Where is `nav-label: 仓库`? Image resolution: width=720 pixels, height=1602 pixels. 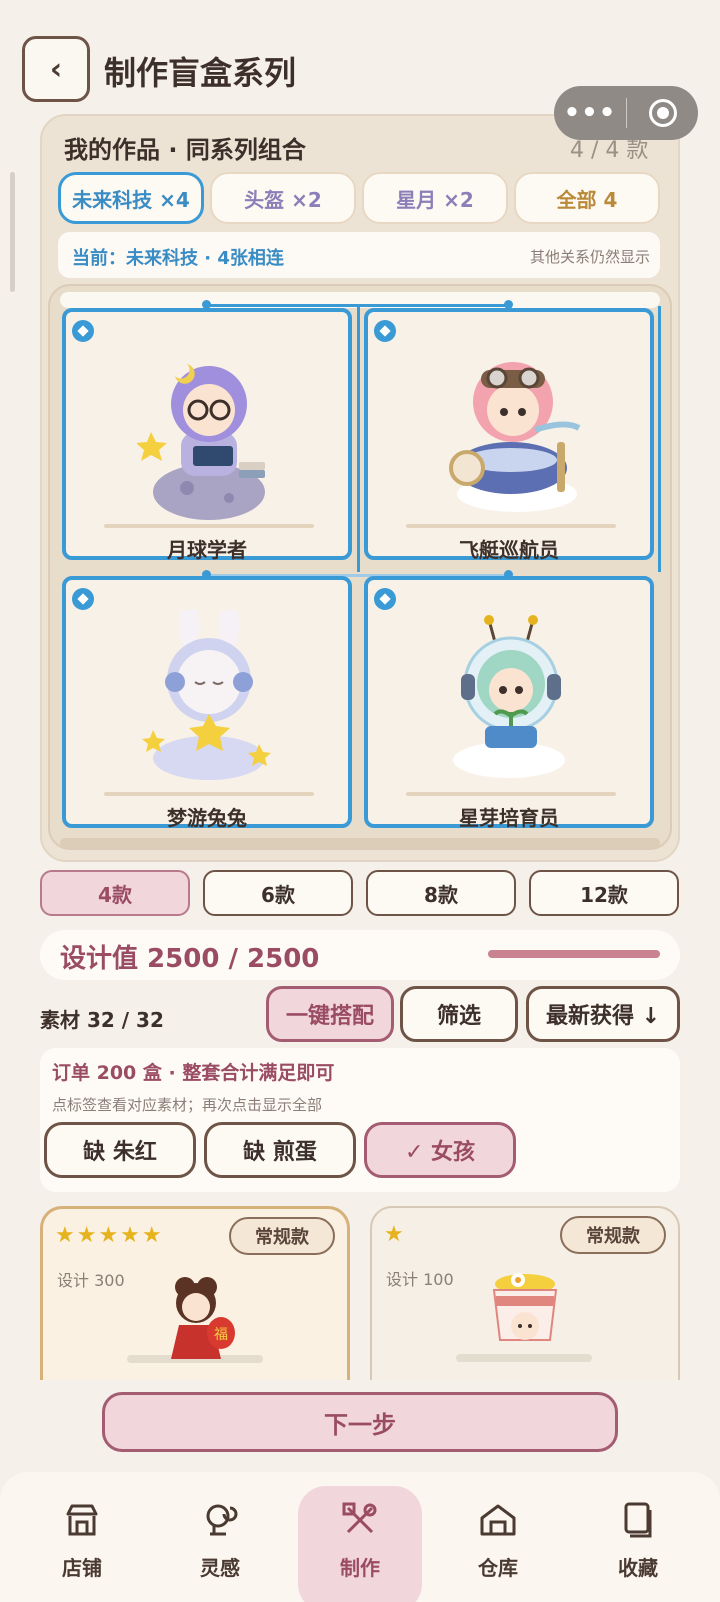 nav-label: 仓库 is located at coordinates (498, 1568).